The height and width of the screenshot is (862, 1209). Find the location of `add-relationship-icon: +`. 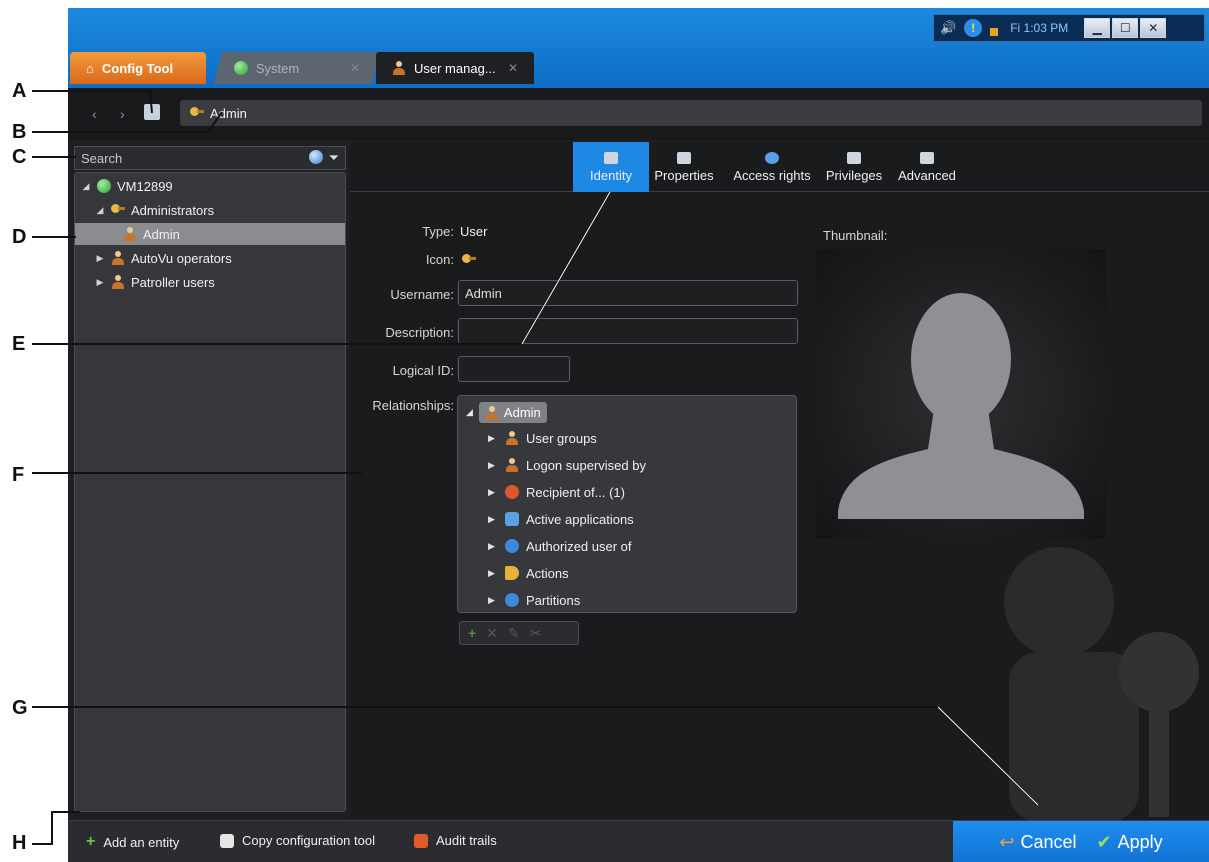

add-relationship-icon: + is located at coordinates (472, 633).